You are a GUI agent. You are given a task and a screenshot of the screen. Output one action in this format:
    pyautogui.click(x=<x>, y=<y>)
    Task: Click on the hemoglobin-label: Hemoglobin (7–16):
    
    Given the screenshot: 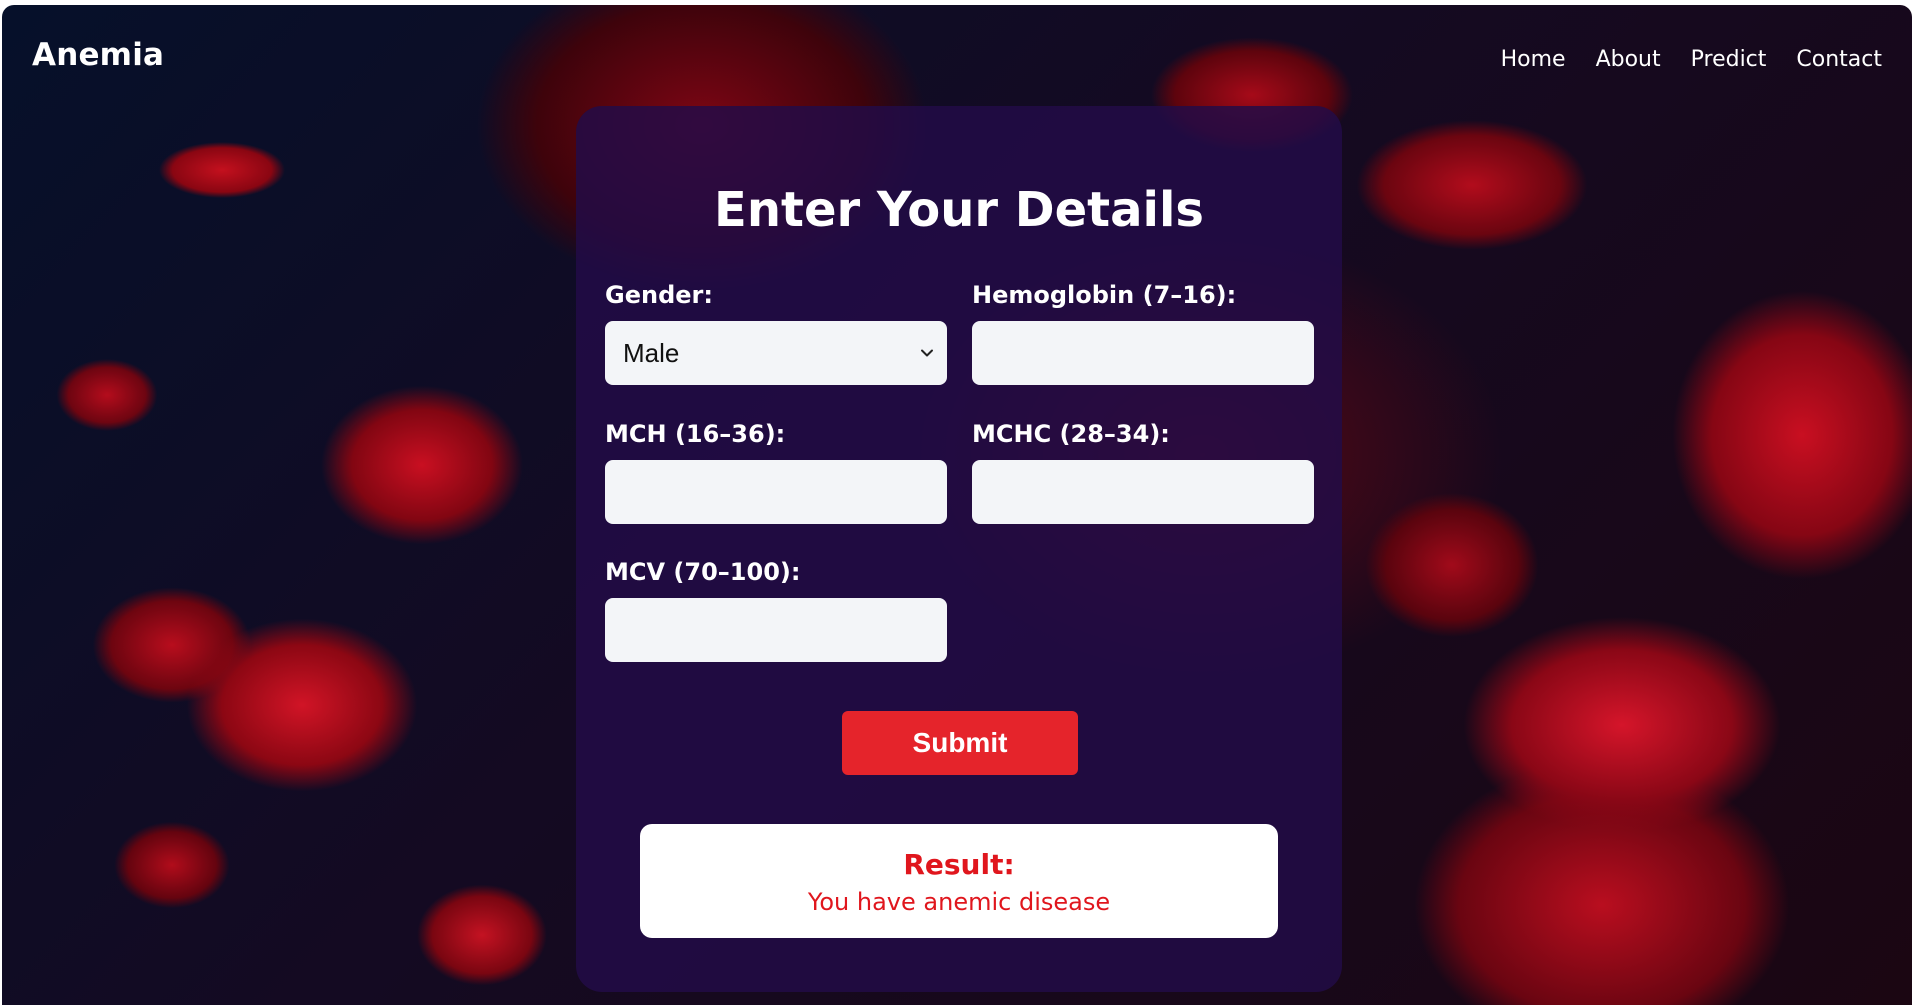 What is the action you would take?
    pyautogui.click(x=1104, y=295)
    